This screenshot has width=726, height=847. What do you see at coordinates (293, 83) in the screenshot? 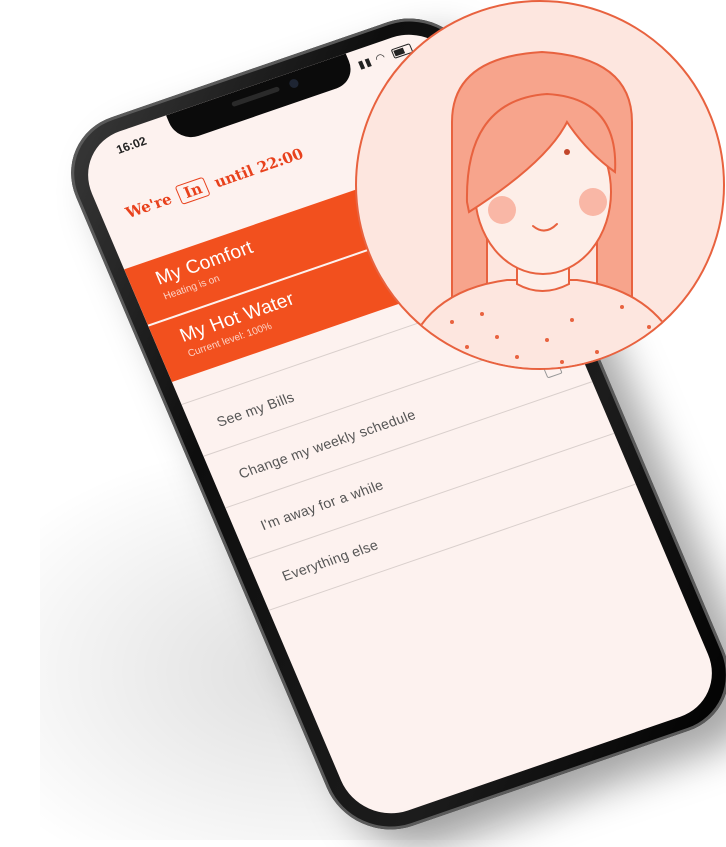
I see `camera-icon` at bounding box center [293, 83].